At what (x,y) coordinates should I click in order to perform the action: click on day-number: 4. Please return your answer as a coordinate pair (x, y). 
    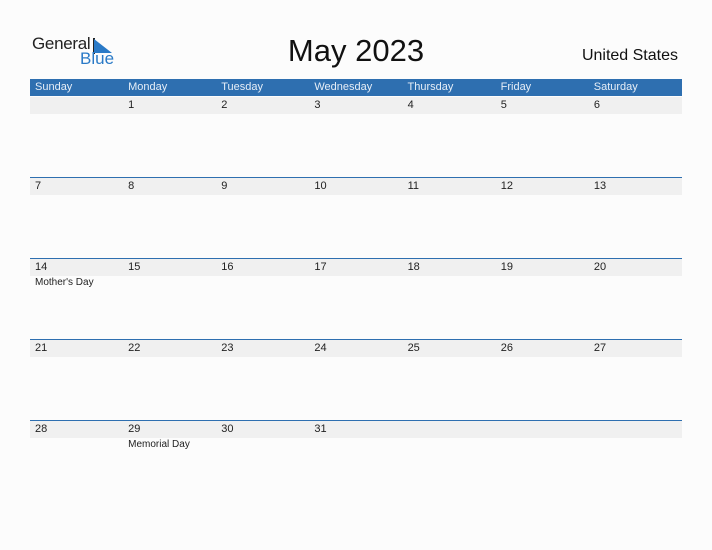
    Looking at the image, I should click on (410, 105).